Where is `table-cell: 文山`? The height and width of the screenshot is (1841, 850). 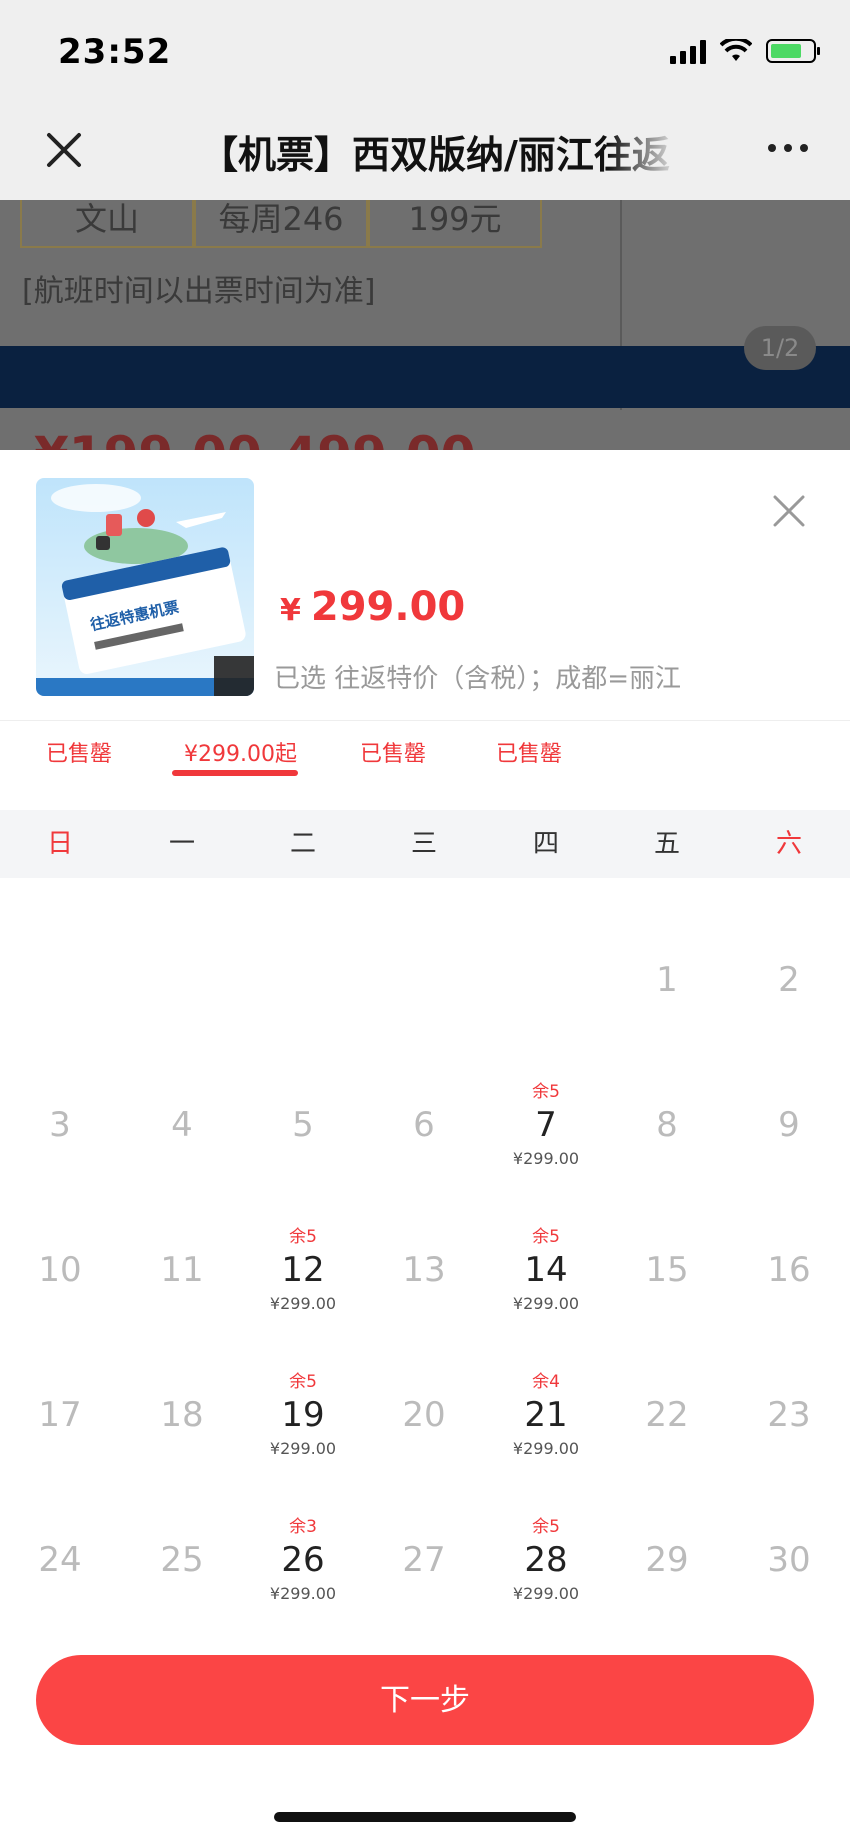 table-cell: 文山 is located at coordinates (107, 224).